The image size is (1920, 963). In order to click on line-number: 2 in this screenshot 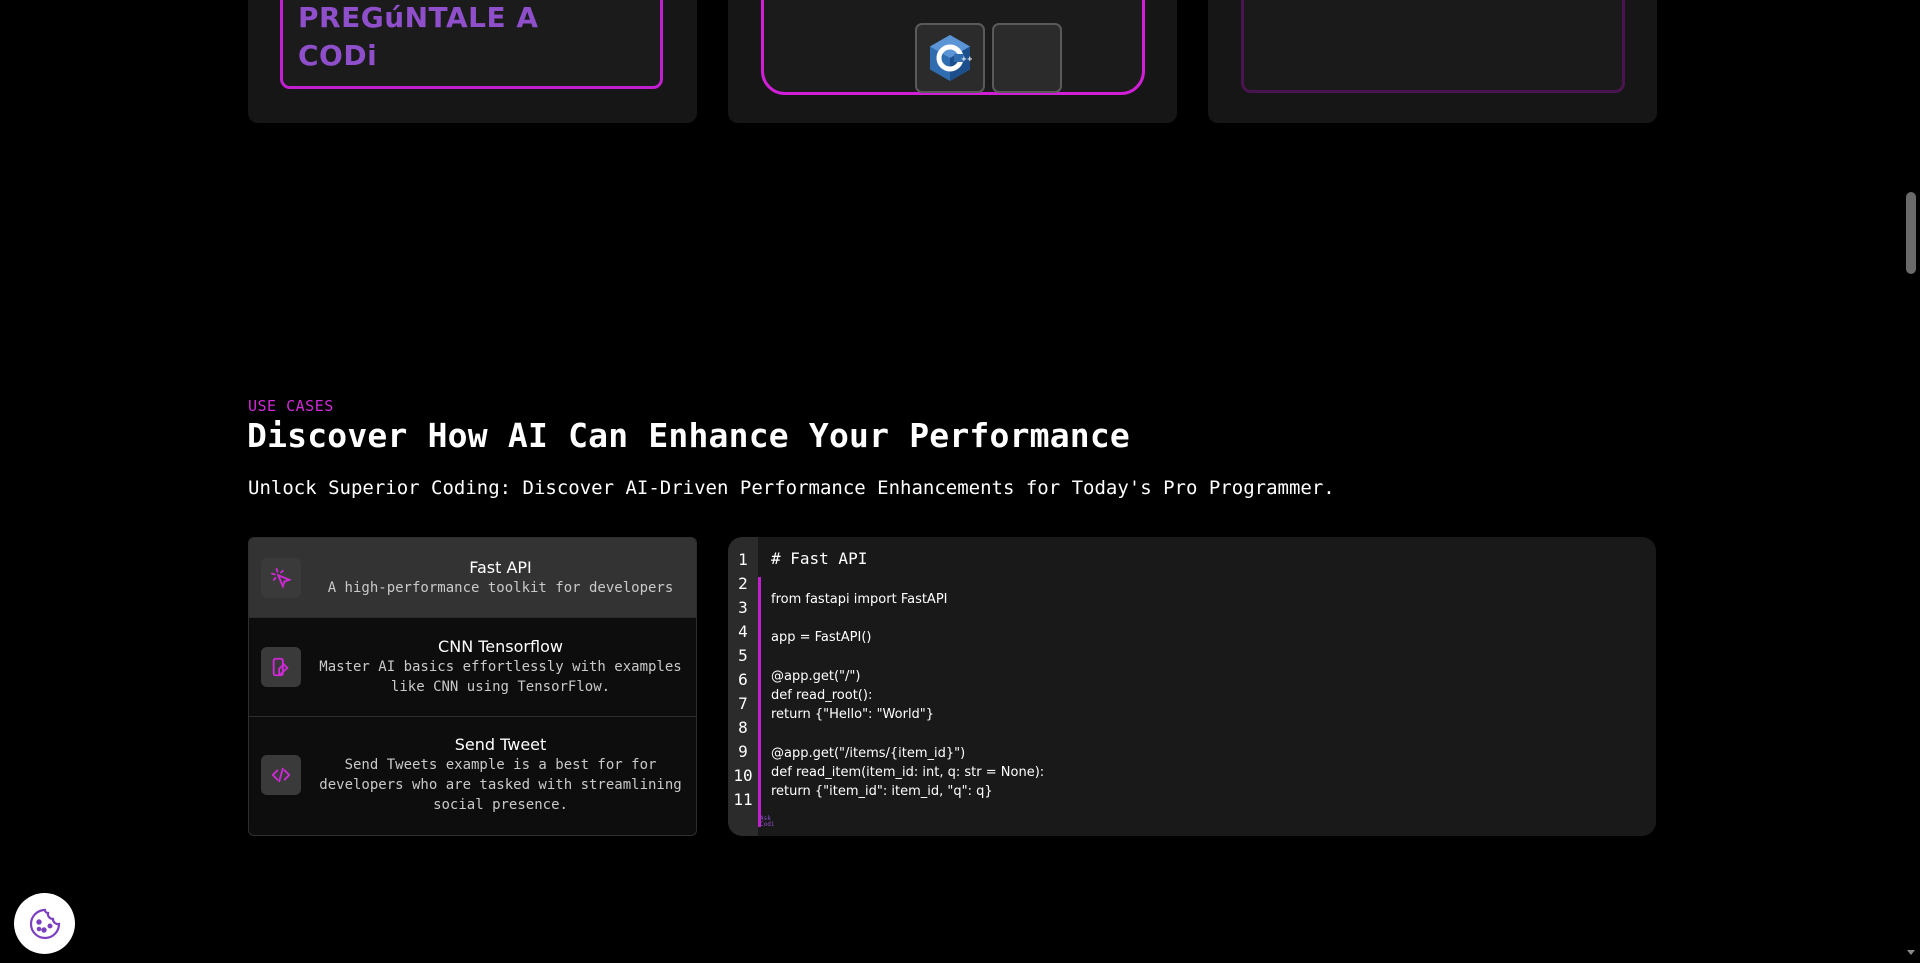, I will do `click(743, 583)`.